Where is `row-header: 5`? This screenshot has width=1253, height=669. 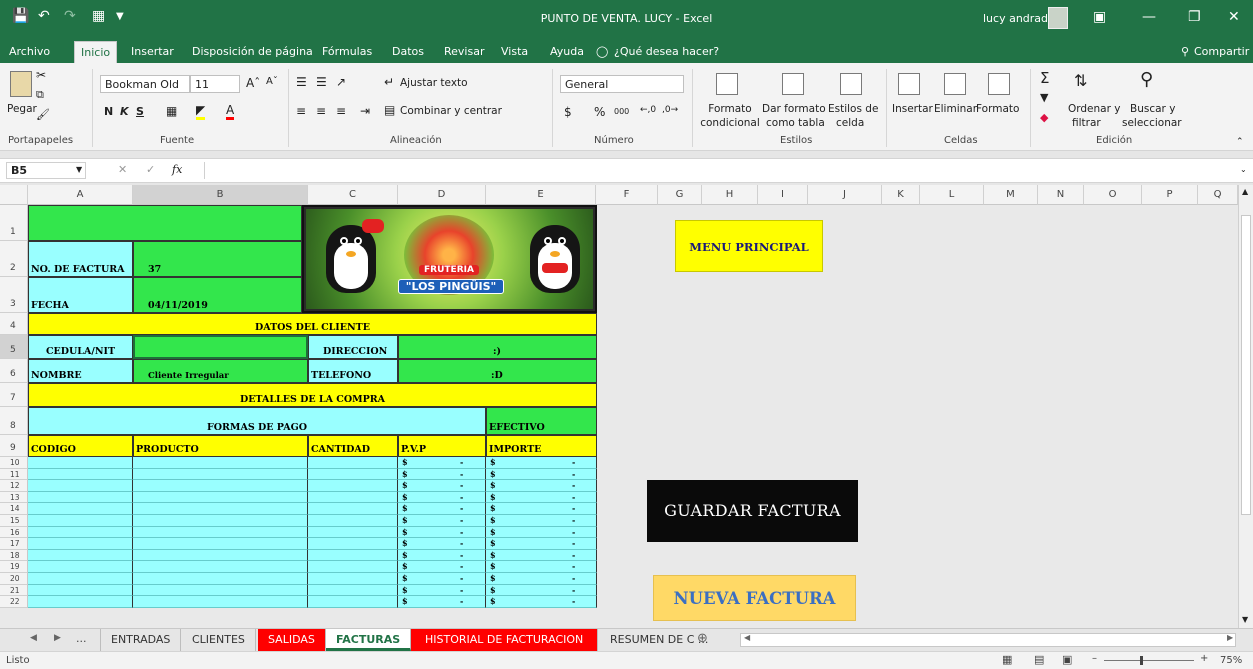 row-header: 5 is located at coordinates (14, 347).